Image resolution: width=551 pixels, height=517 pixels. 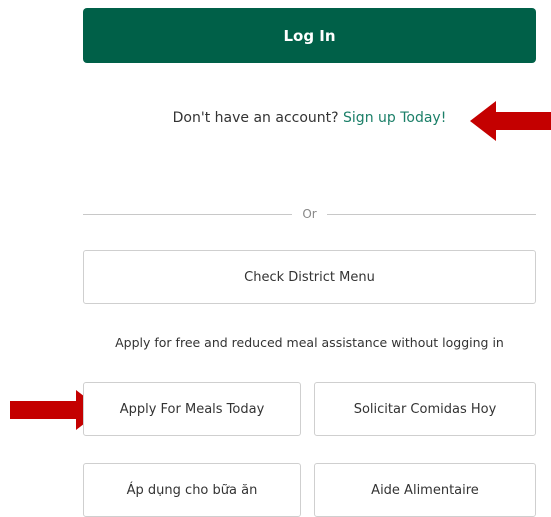 I want to click on or-divider: Or, so click(x=310, y=214).